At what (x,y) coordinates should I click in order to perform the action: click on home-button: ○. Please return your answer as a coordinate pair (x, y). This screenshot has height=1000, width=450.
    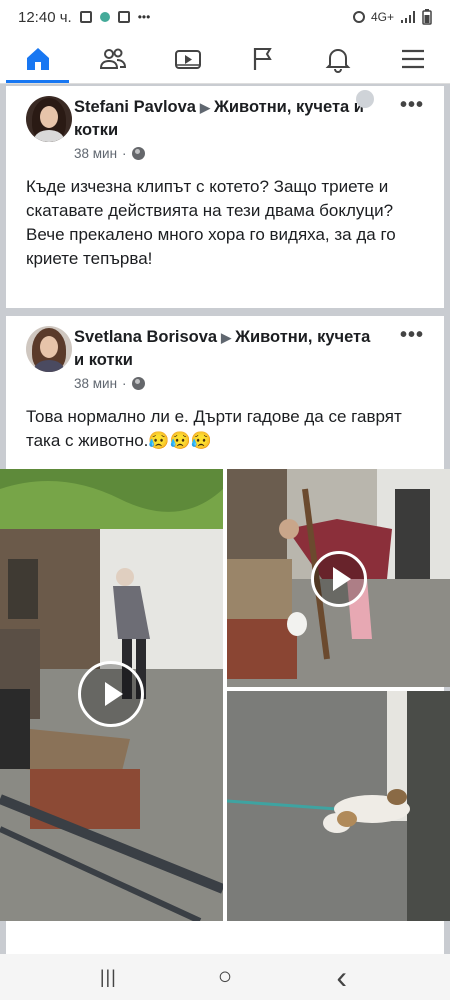
    Looking at the image, I should click on (225, 977).